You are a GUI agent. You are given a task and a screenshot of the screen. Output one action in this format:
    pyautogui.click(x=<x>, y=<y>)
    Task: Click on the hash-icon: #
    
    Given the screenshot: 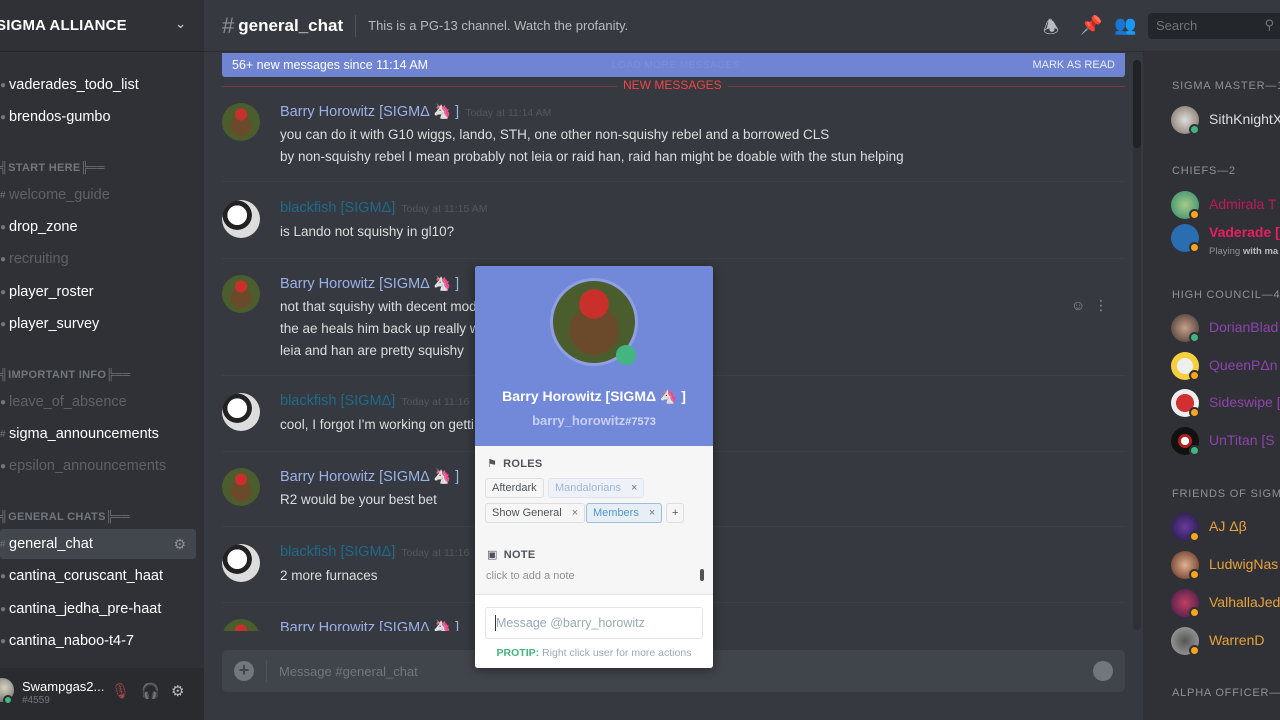 What is the action you would take?
    pyautogui.click(x=3, y=434)
    